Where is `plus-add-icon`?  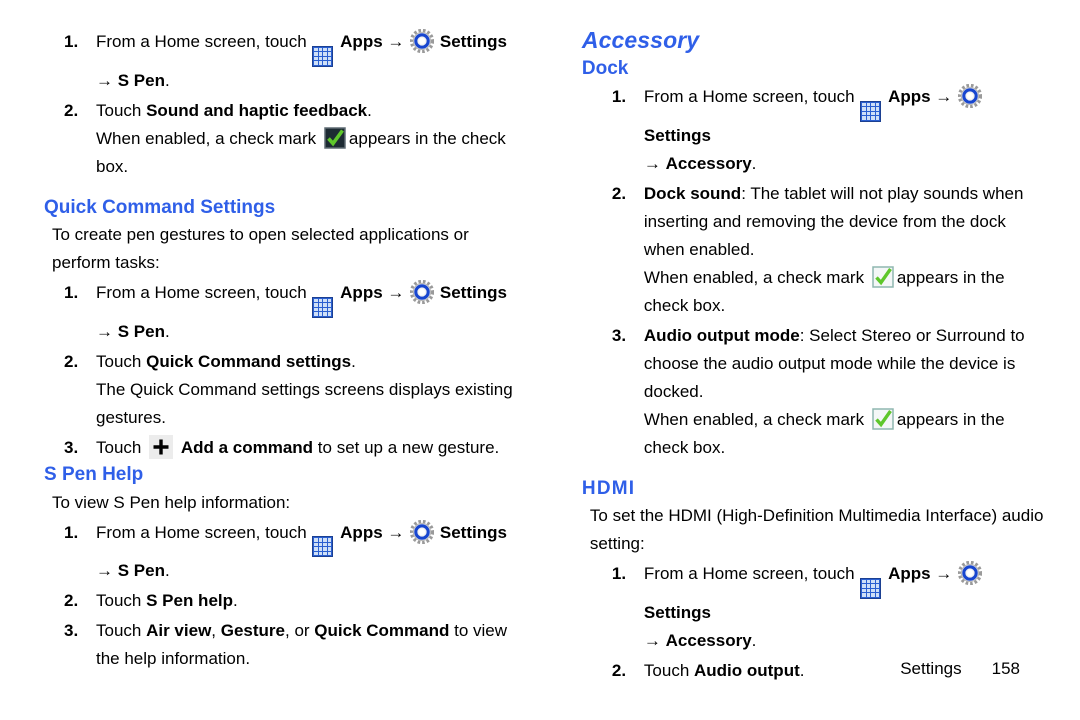
plus-add-icon is located at coordinates (161, 446).